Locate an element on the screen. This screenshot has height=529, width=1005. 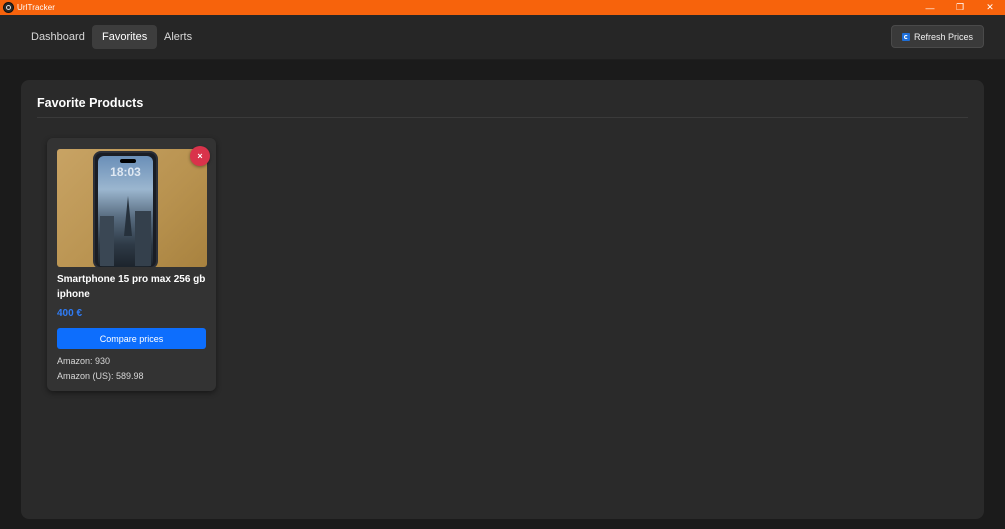
minimize-button: — is located at coordinates (930, 7).